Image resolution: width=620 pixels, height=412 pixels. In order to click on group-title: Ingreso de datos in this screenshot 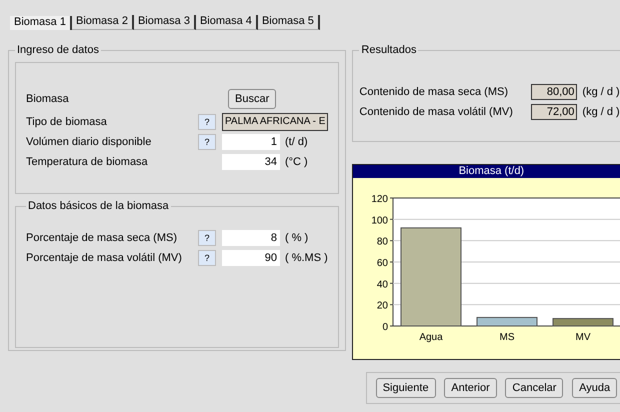, I will do `click(58, 50)`.